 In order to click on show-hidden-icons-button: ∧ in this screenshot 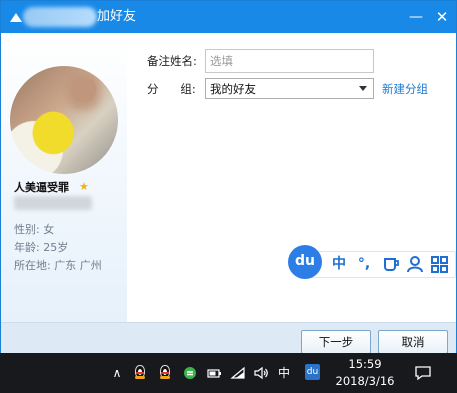, I will do `click(117, 373)`.